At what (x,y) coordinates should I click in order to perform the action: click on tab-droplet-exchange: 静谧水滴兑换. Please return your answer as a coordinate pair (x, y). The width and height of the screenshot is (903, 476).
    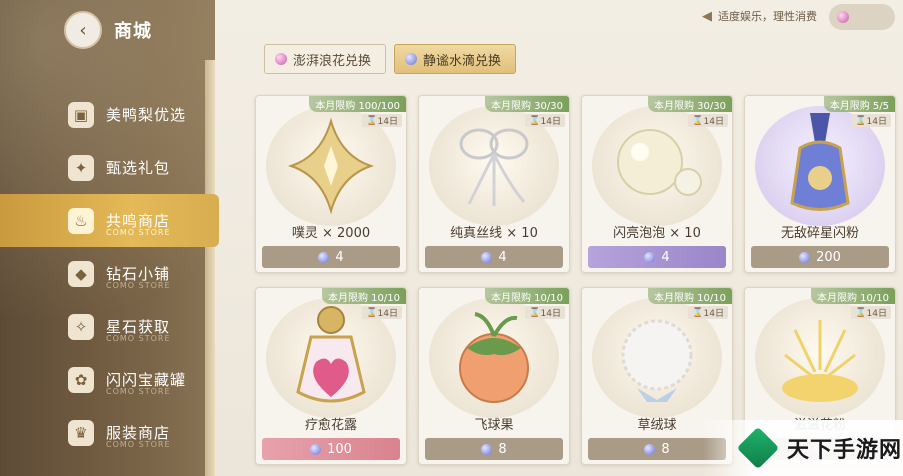
    Looking at the image, I should click on (455, 59).